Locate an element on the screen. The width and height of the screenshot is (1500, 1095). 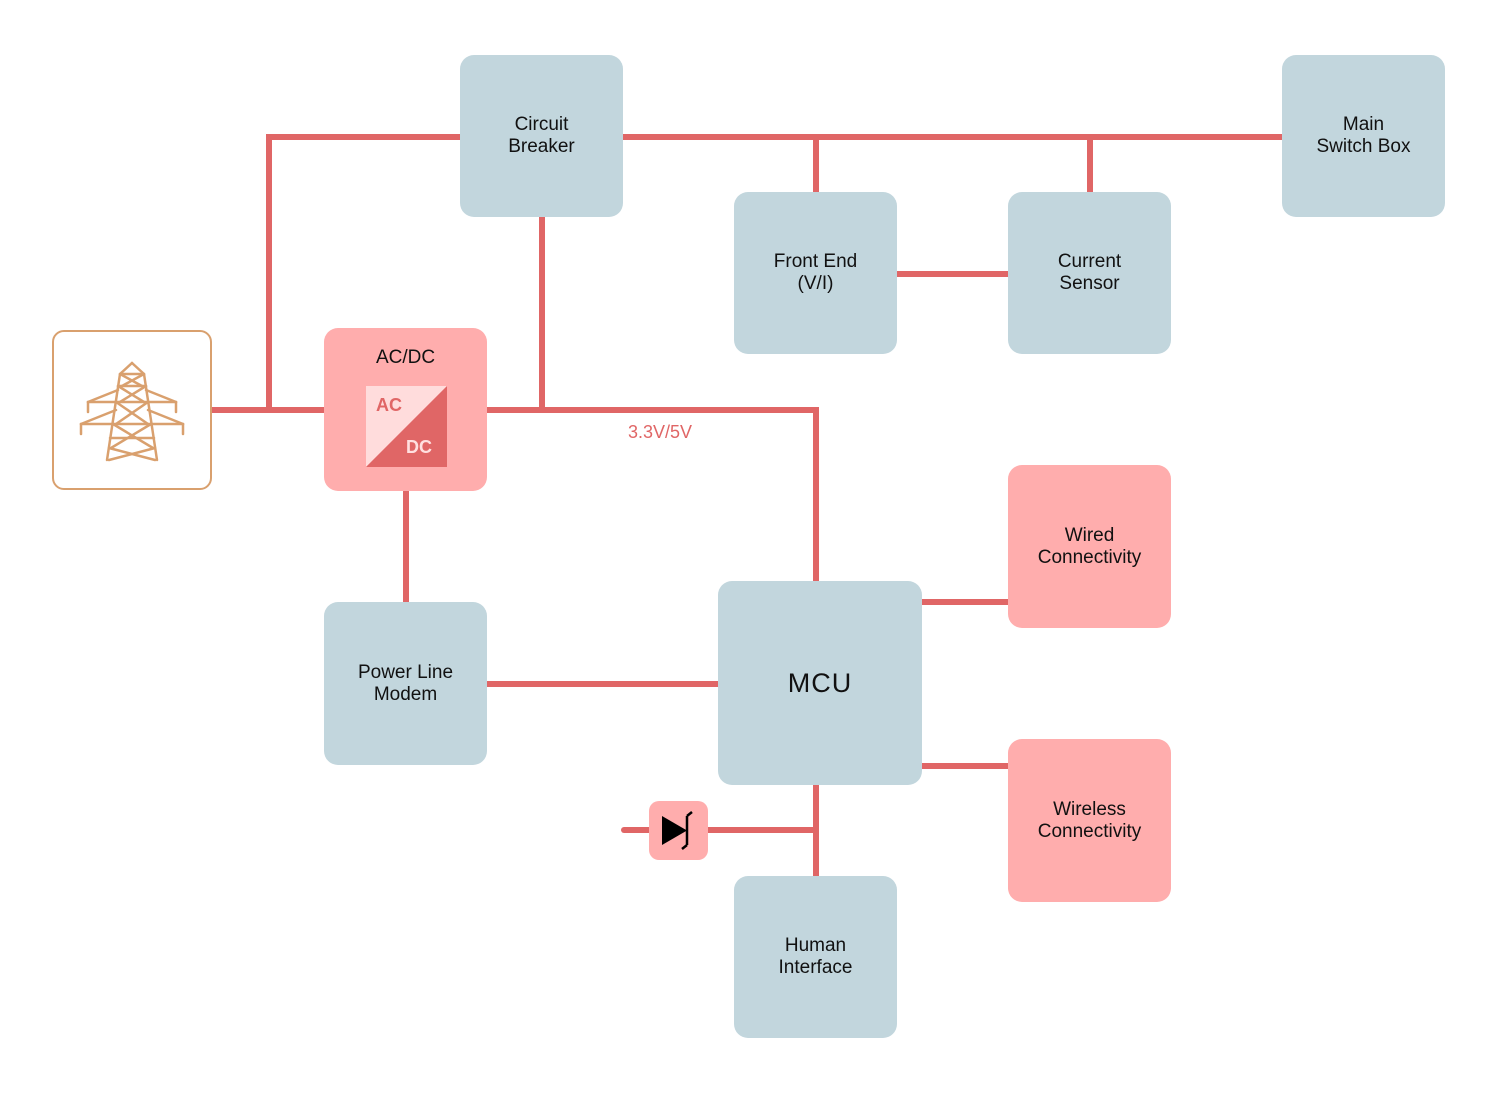
circuit-breaker-block: Circuit Breaker is located at coordinates (541, 136).